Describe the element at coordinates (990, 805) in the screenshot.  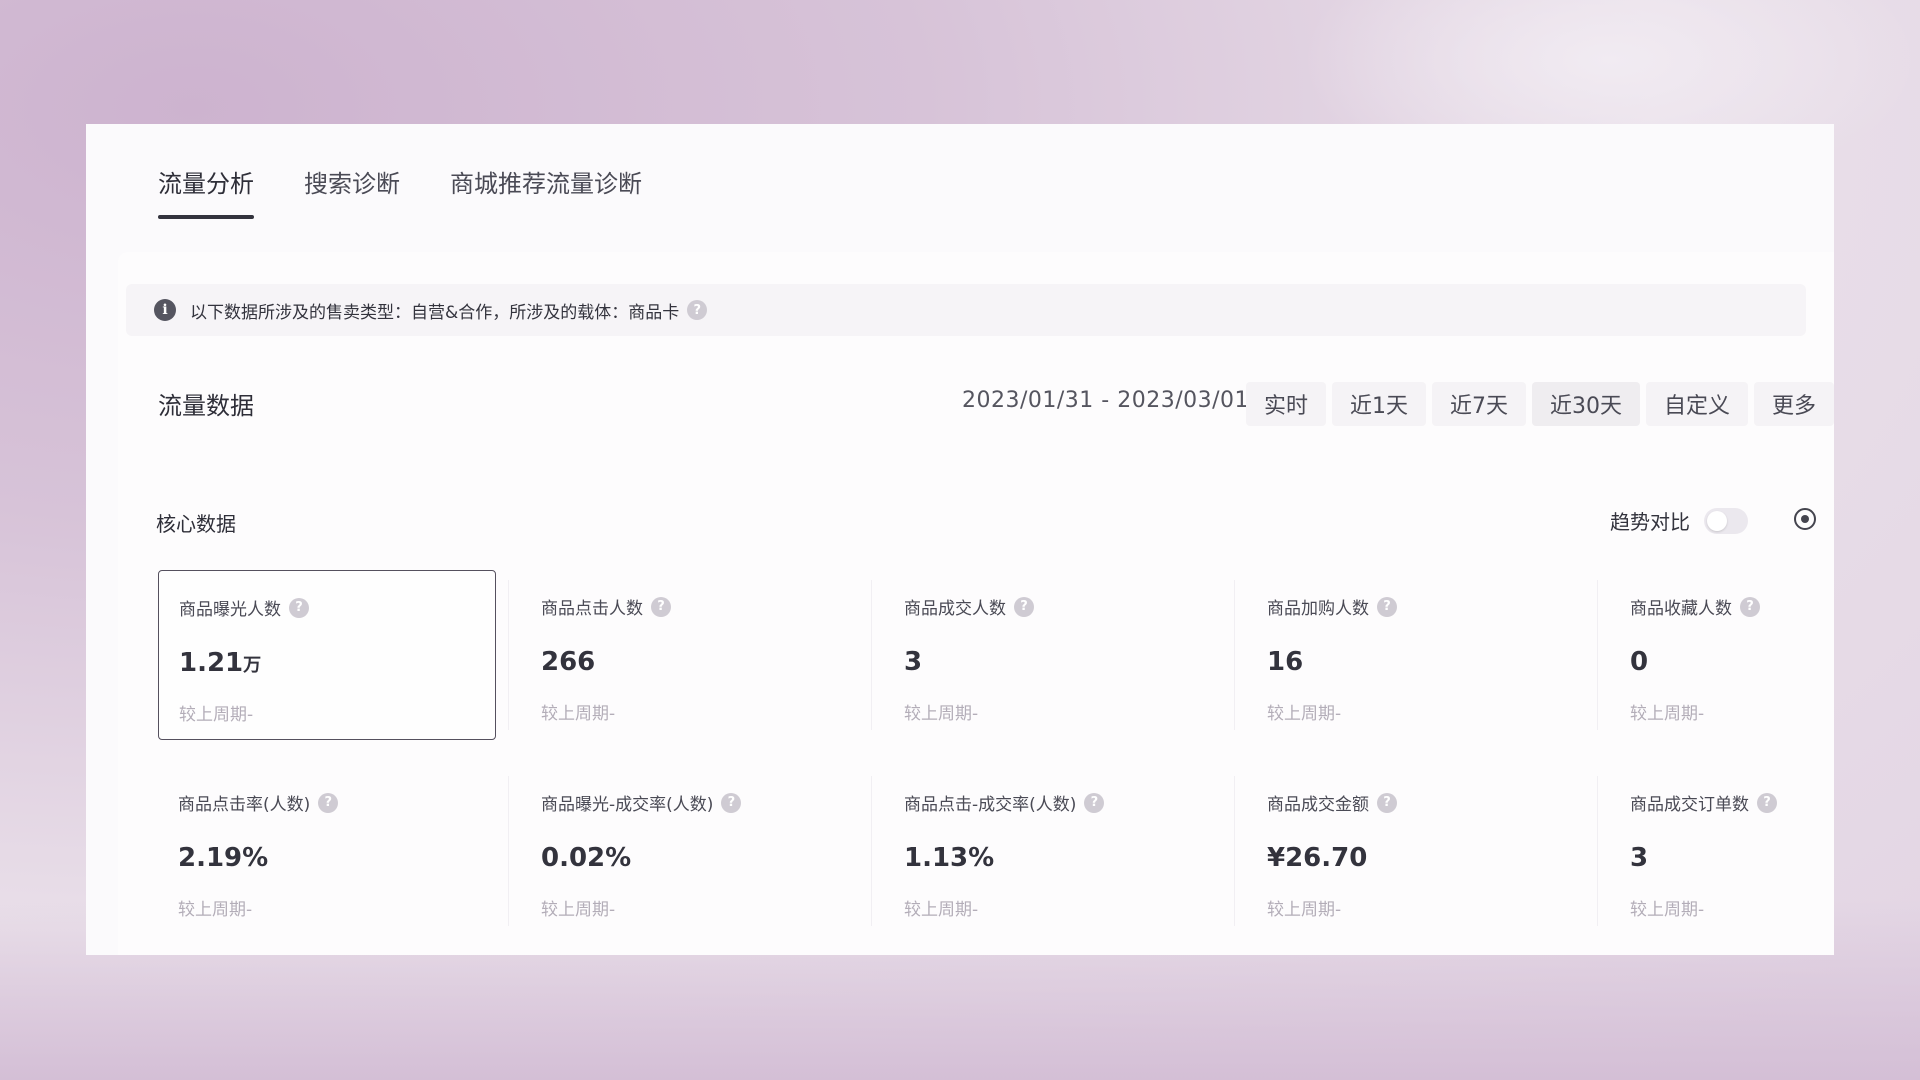
I see `metric-label: 商品点击-成交率(人数)` at that location.